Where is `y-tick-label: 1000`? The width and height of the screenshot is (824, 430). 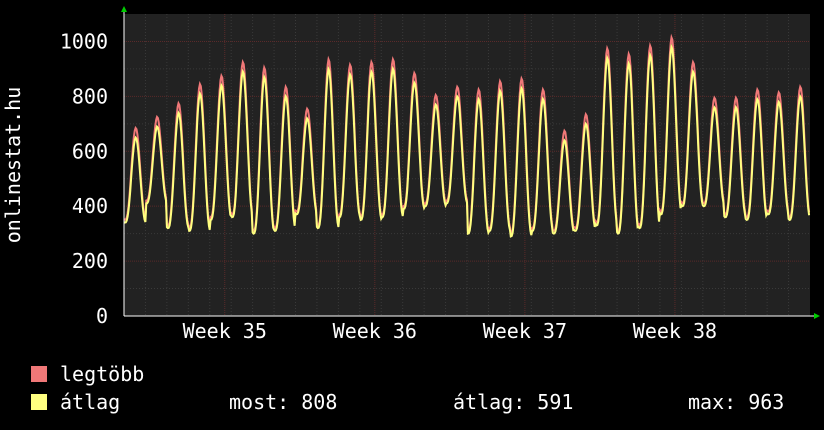 y-tick-label: 1000 is located at coordinates (84, 41).